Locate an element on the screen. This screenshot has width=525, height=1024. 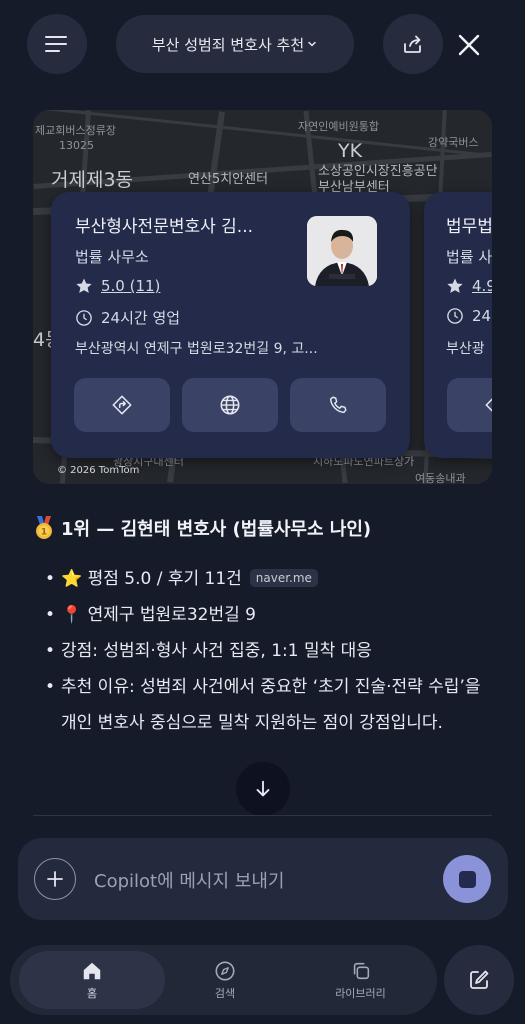
place-type: 법률 사 is located at coordinates (469, 257).